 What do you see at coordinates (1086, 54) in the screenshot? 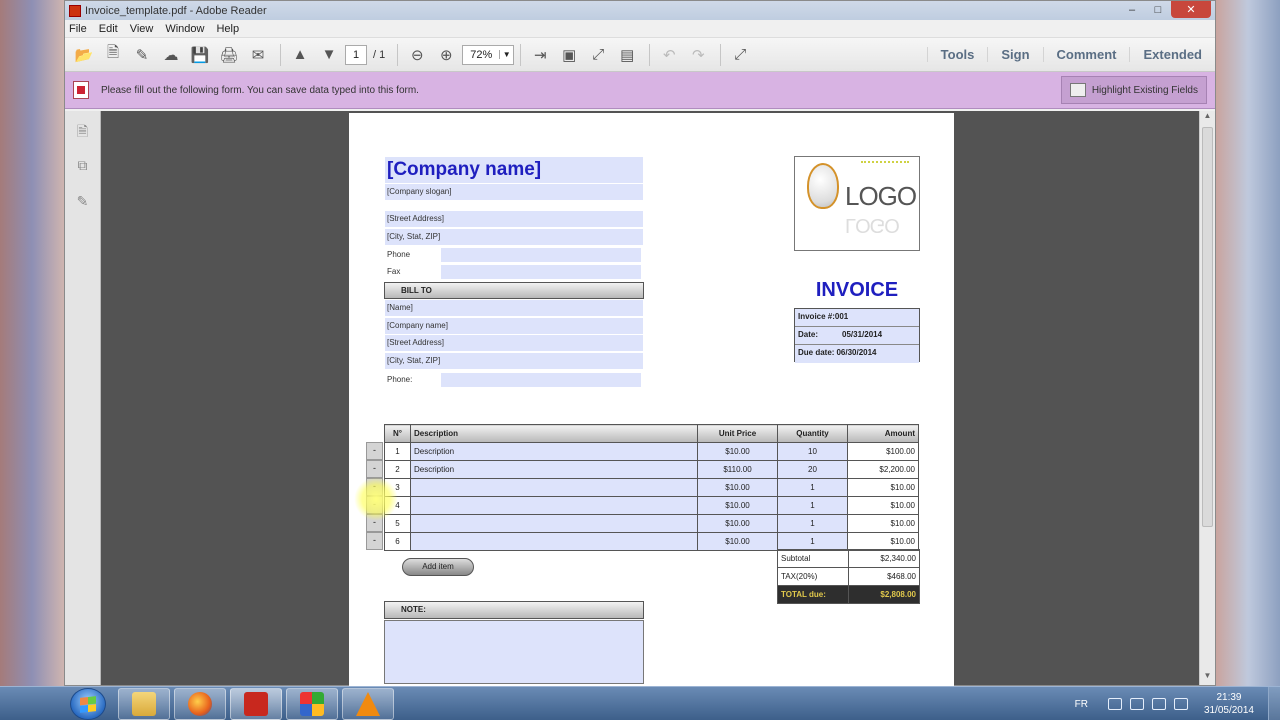
I see `comment-link: Comment` at bounding box center [1086, 54].